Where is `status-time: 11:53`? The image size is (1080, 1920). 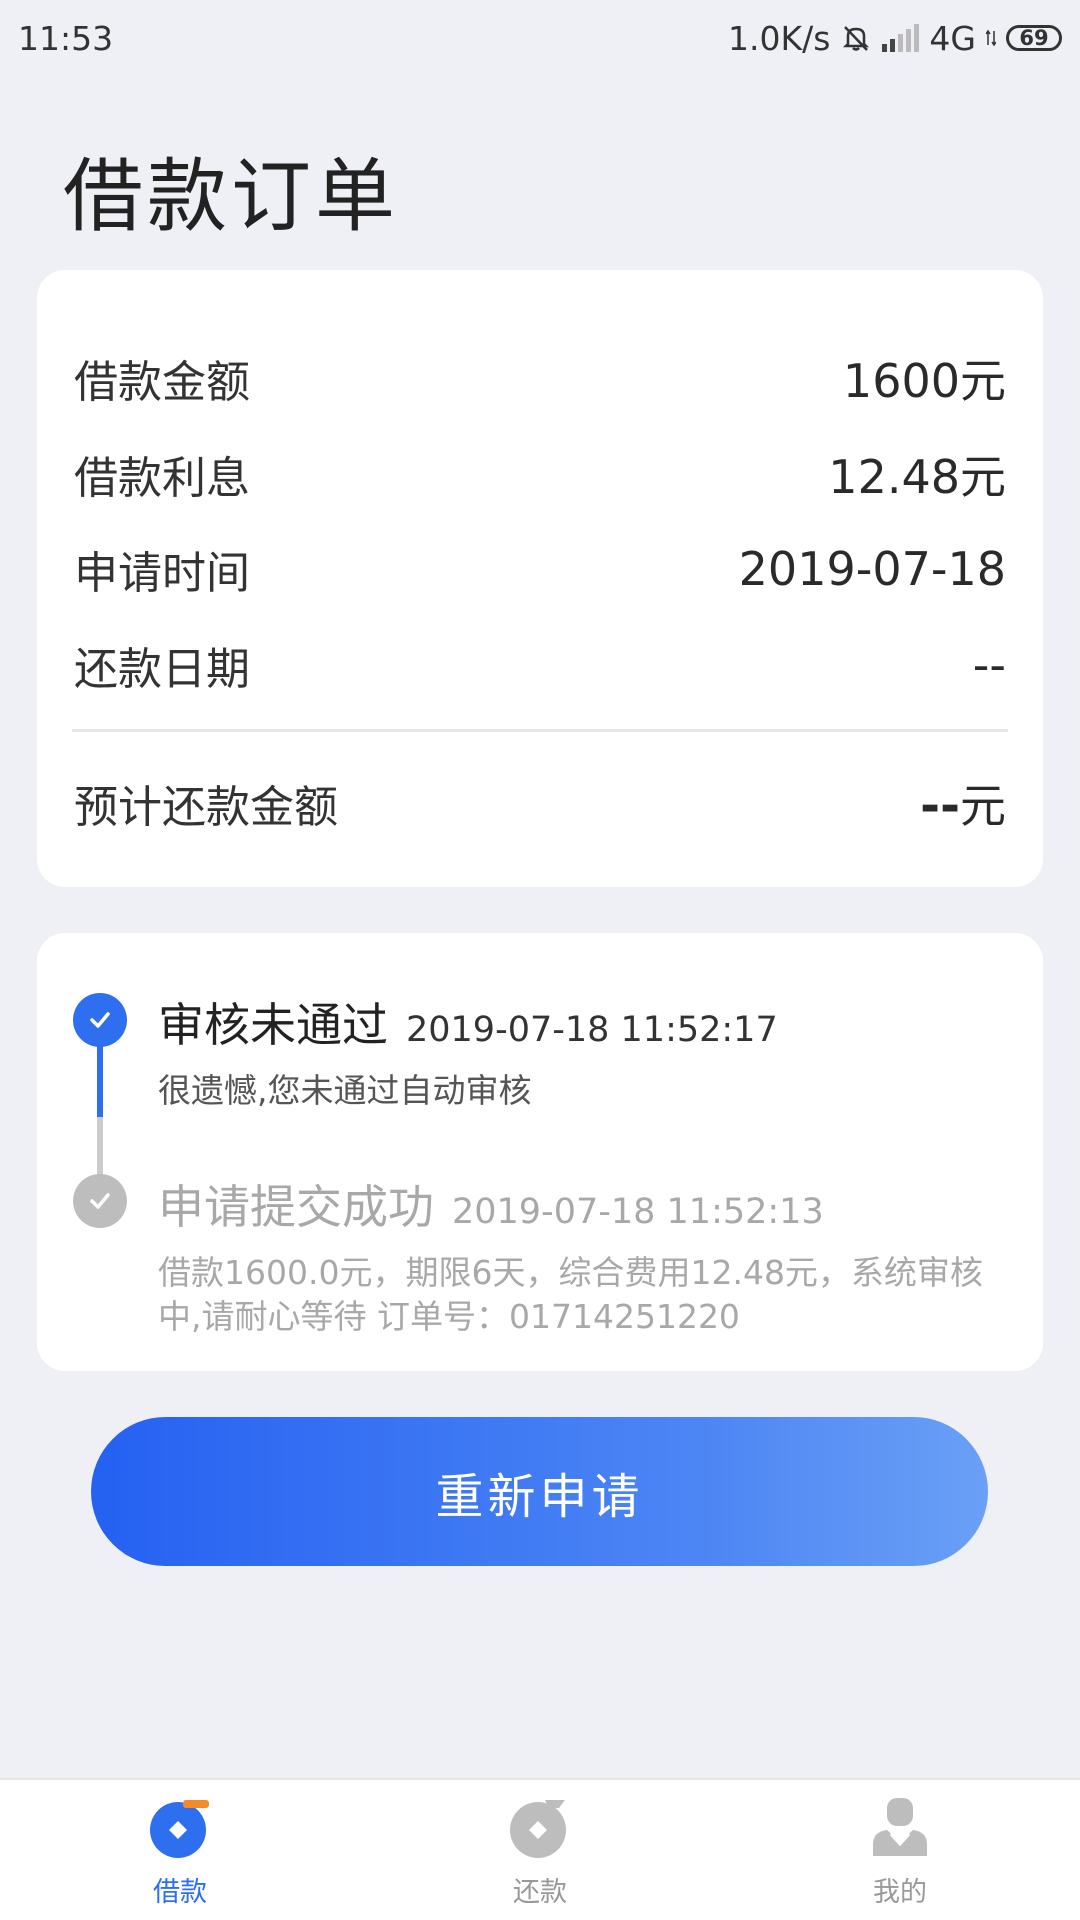 status-time: 11:53 is located at coordinates (66, 38).